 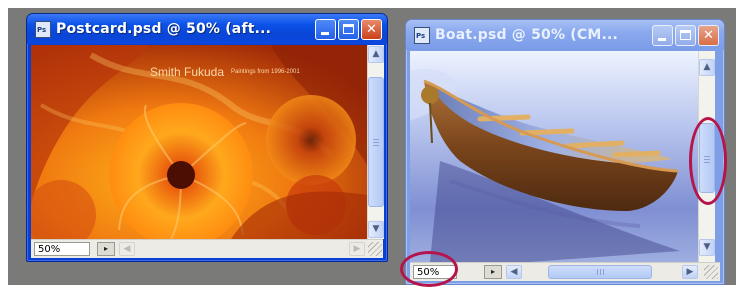 I want to click on postcard-titlebar: Postcard.psd @ 50% (aft... ✕, so click(x=207, y=29).